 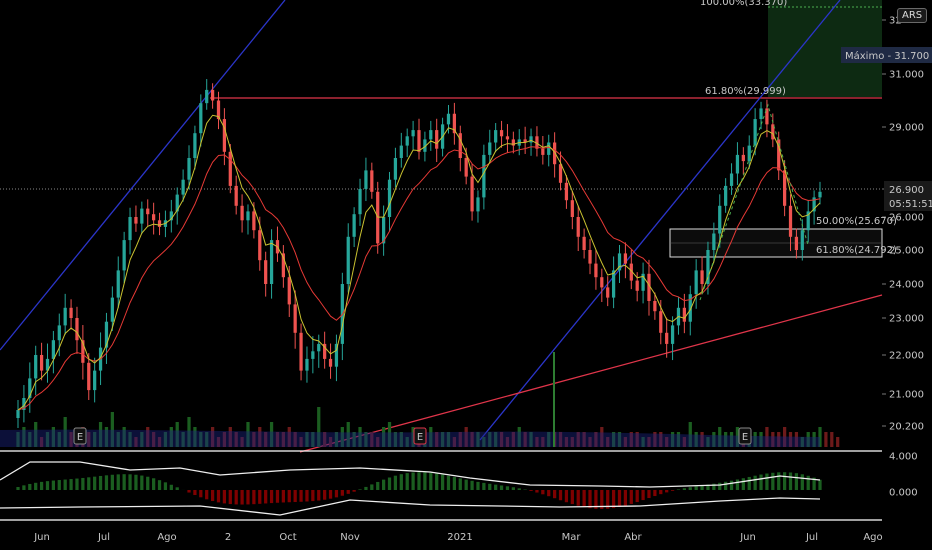 What do you see at coordinates (166, 537) in the screenshot?
I see `time-tick-label: Ago` at bounding box center [166, 537].